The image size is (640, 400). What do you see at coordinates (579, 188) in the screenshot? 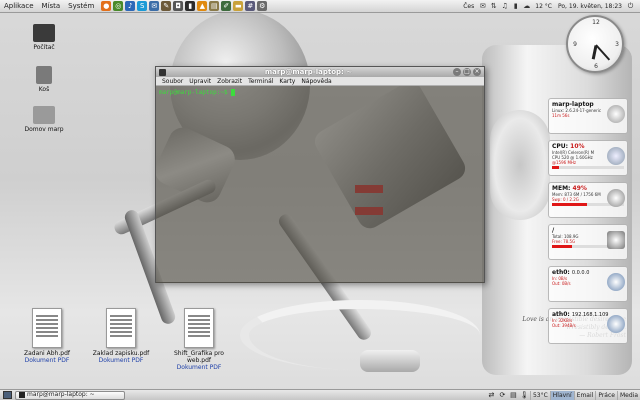
I see `mem-usage: 49%` at bounding box center [579, 188].